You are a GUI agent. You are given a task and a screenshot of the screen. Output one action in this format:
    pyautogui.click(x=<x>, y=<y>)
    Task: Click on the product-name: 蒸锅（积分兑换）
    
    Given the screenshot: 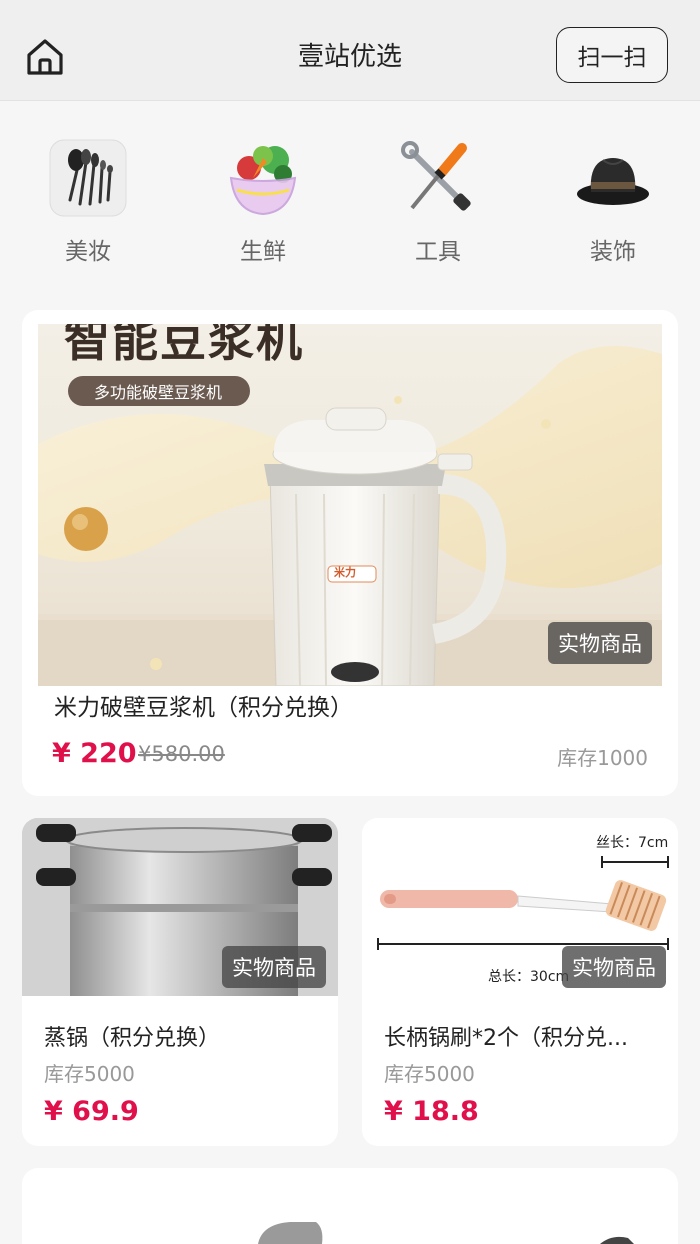 What is the action you would take?
    pyautogui.click(x=132, y=1038)
    